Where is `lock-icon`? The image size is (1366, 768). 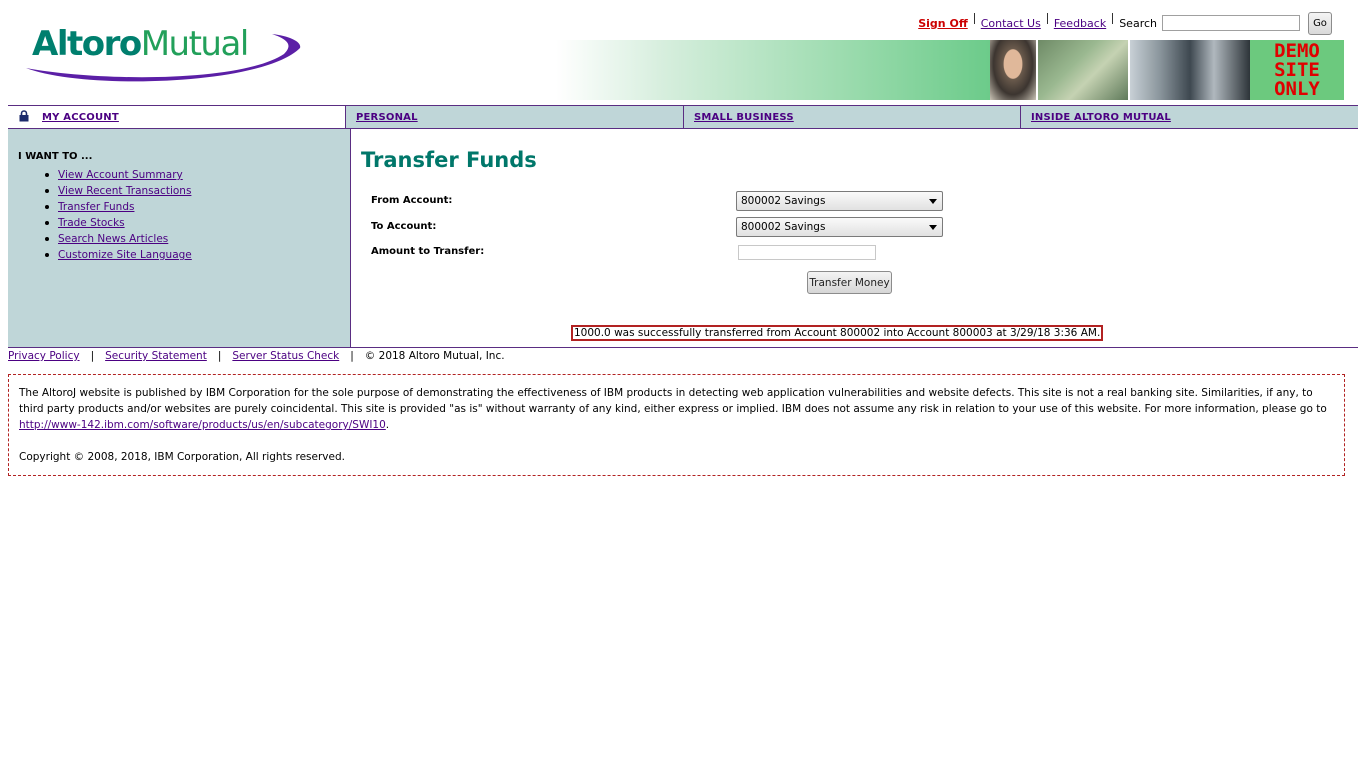 lock-icon is located at coordinates (24, 116).